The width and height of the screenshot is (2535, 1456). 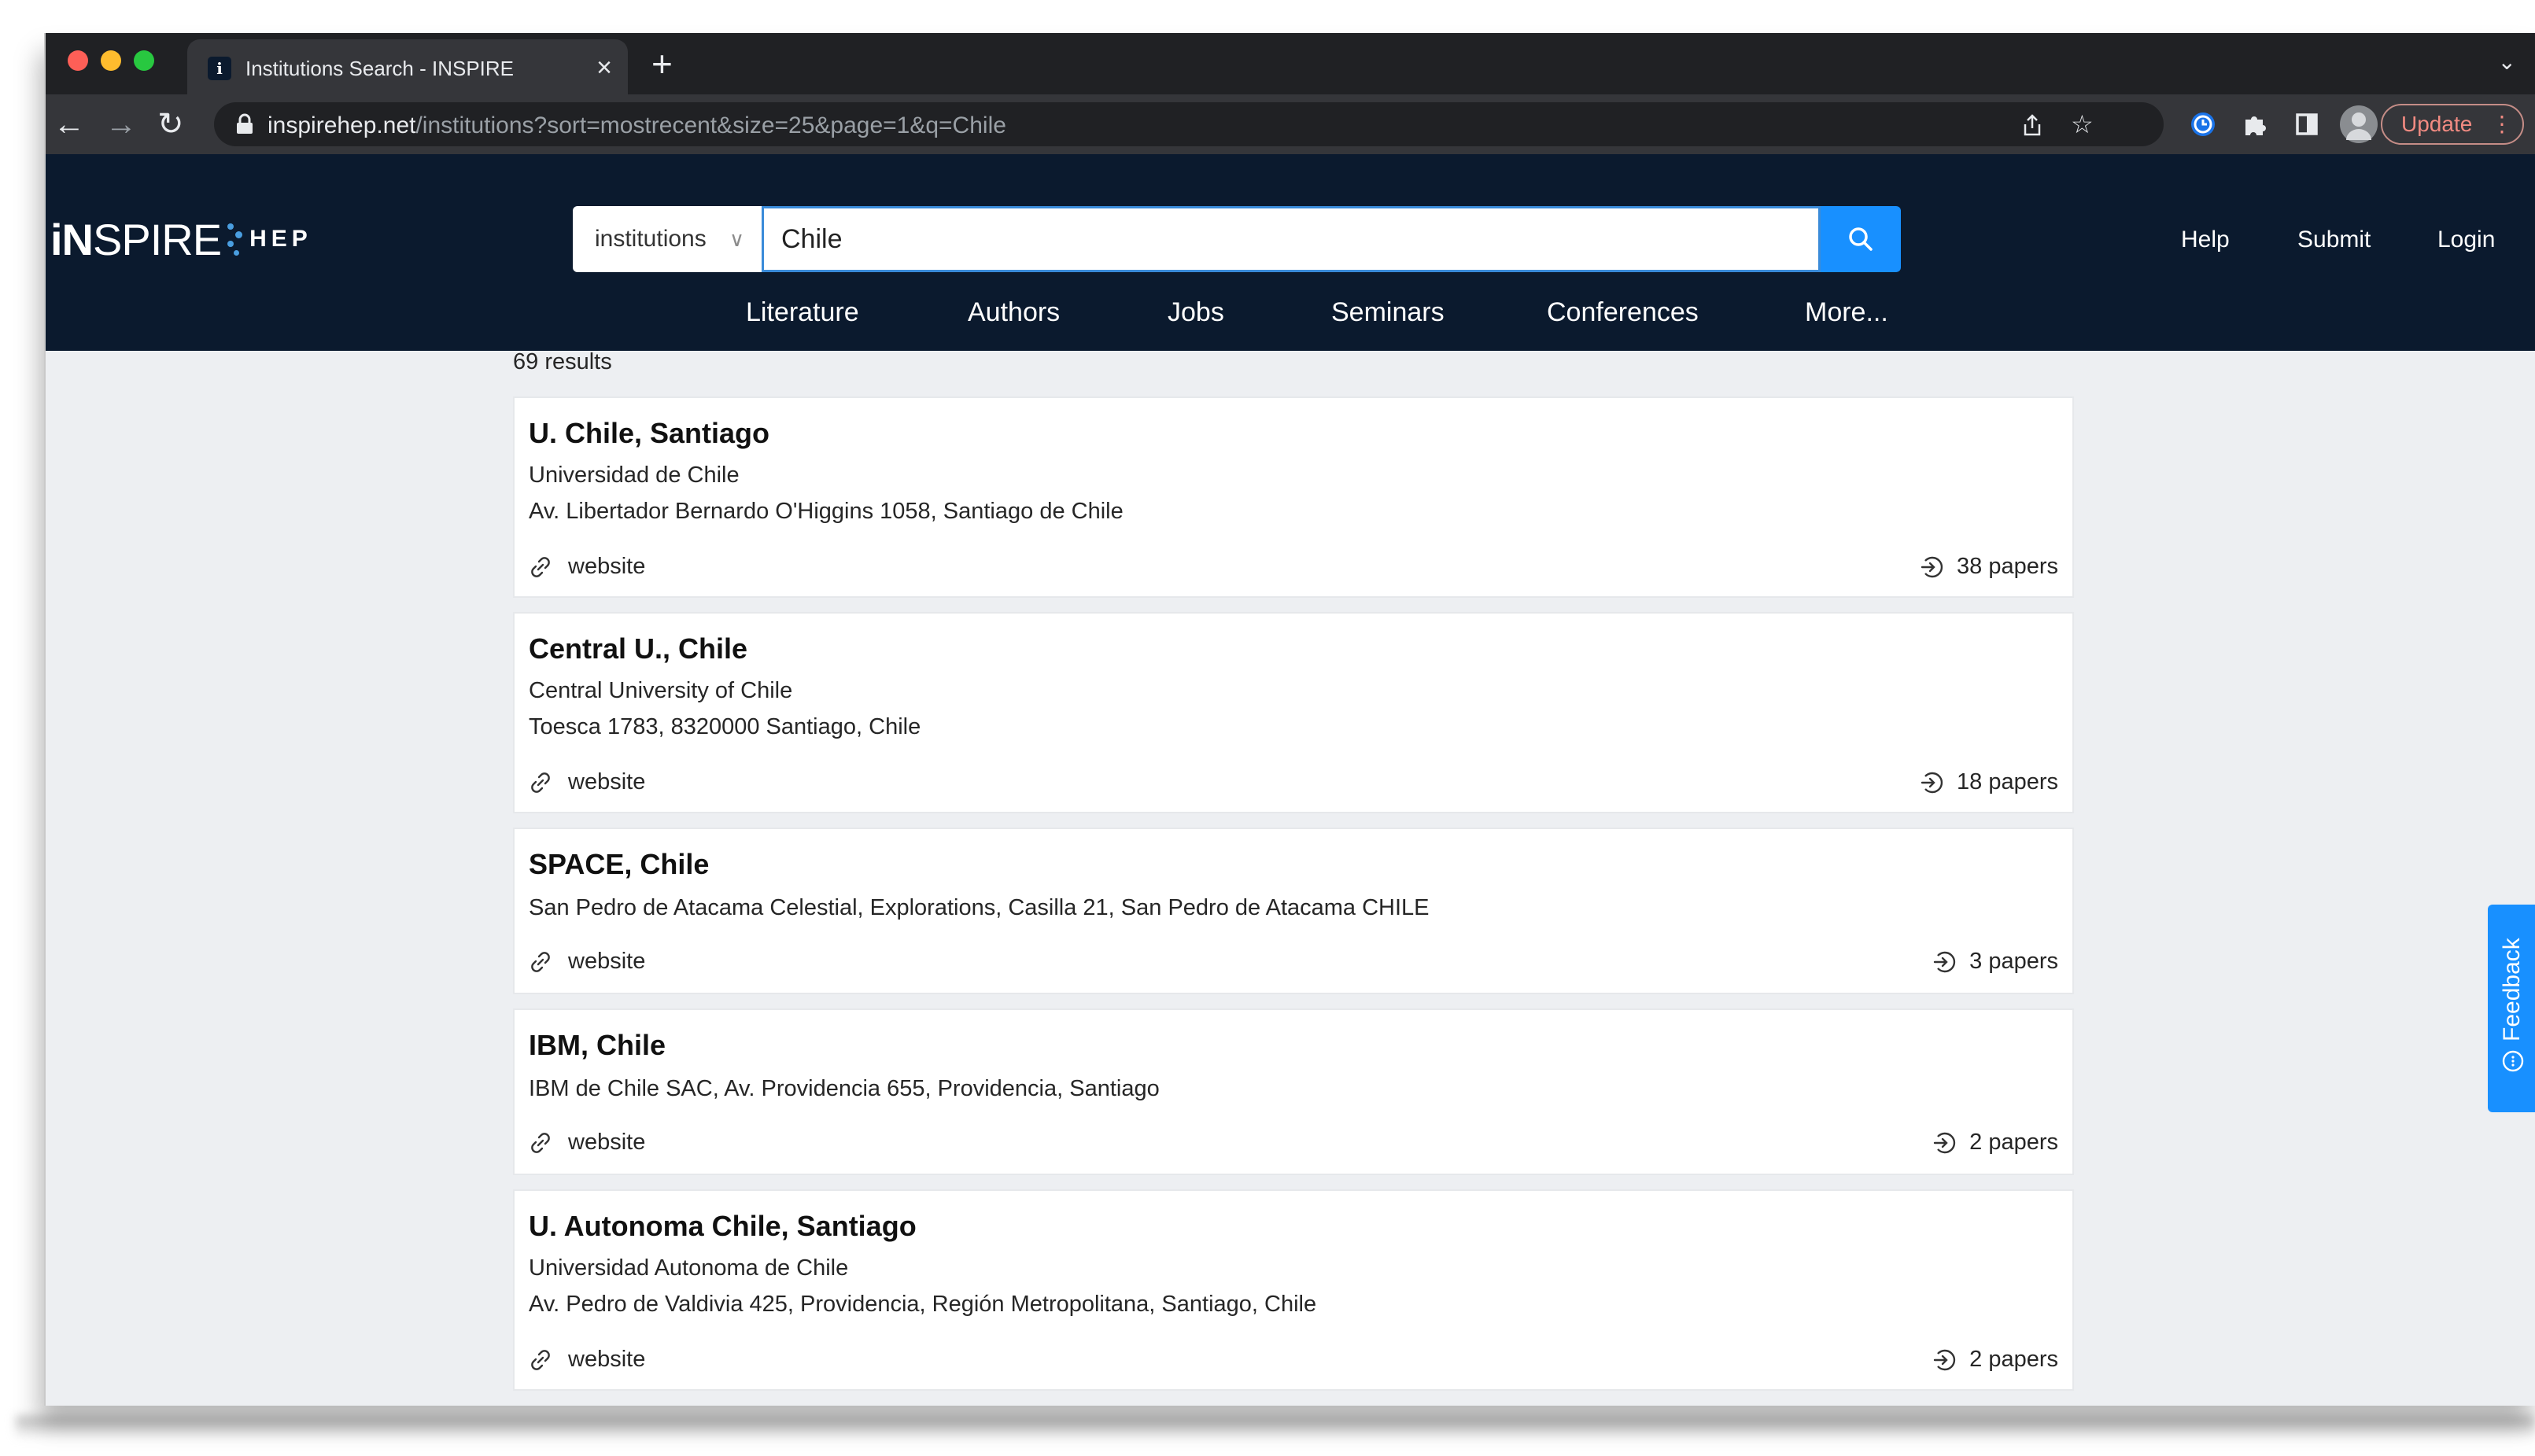 I want to click on nav-seminars: Seminars, so click(x=1388, y=312).